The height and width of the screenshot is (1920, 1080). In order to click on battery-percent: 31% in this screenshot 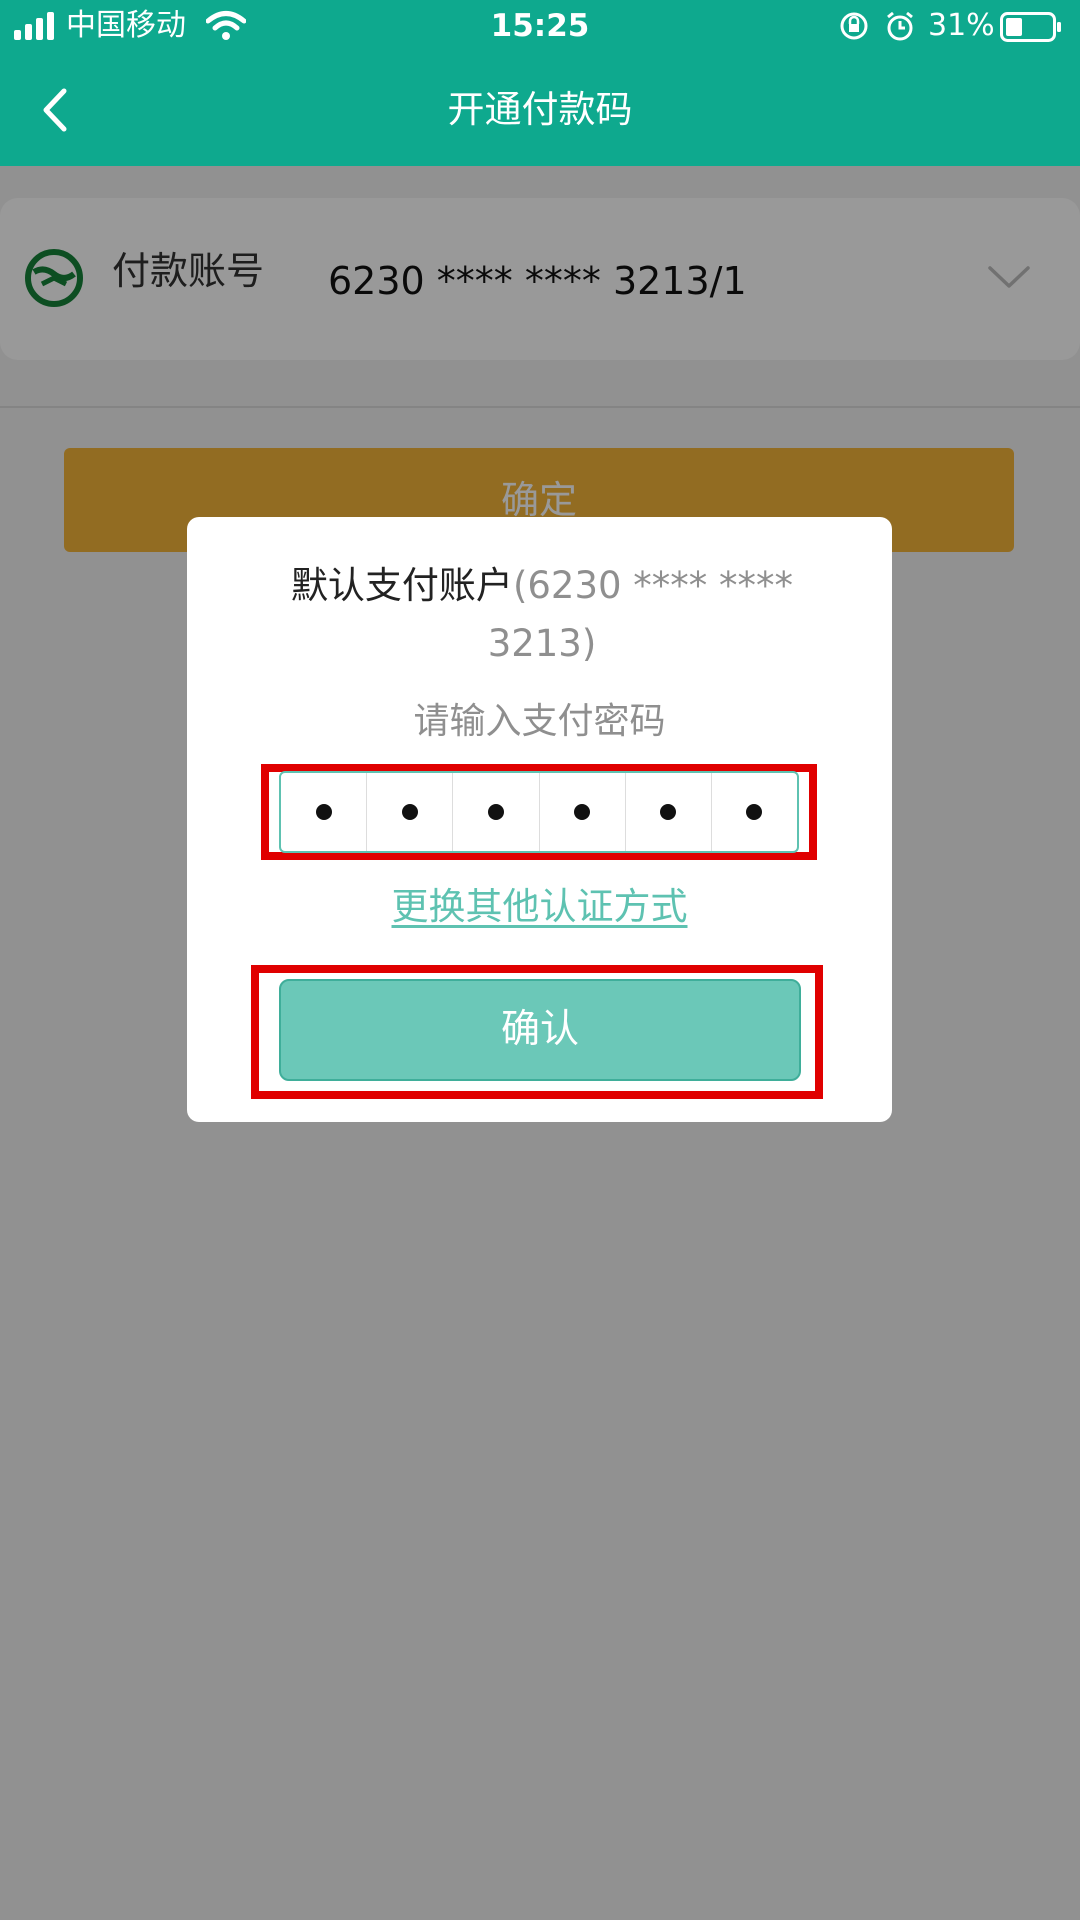, I will do `click(961, 25)`.